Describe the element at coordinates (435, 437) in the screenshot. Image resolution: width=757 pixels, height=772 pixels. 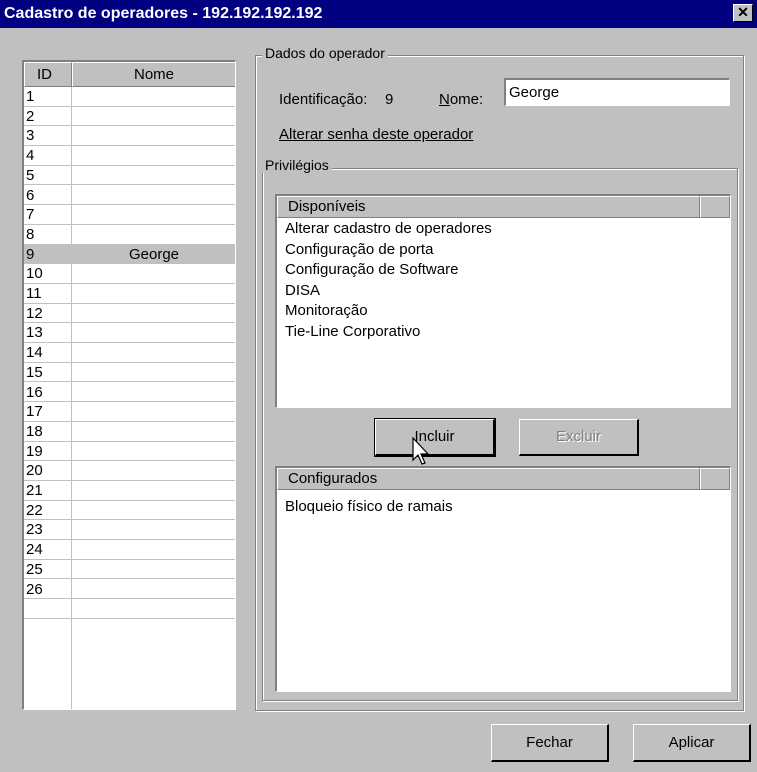
I see `include-button: Incluir` at that location.